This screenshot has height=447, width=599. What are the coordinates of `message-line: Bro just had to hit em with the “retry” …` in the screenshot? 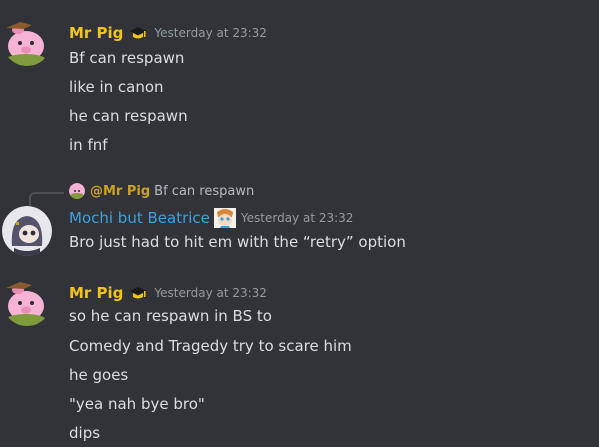 It's located at (237, 242).